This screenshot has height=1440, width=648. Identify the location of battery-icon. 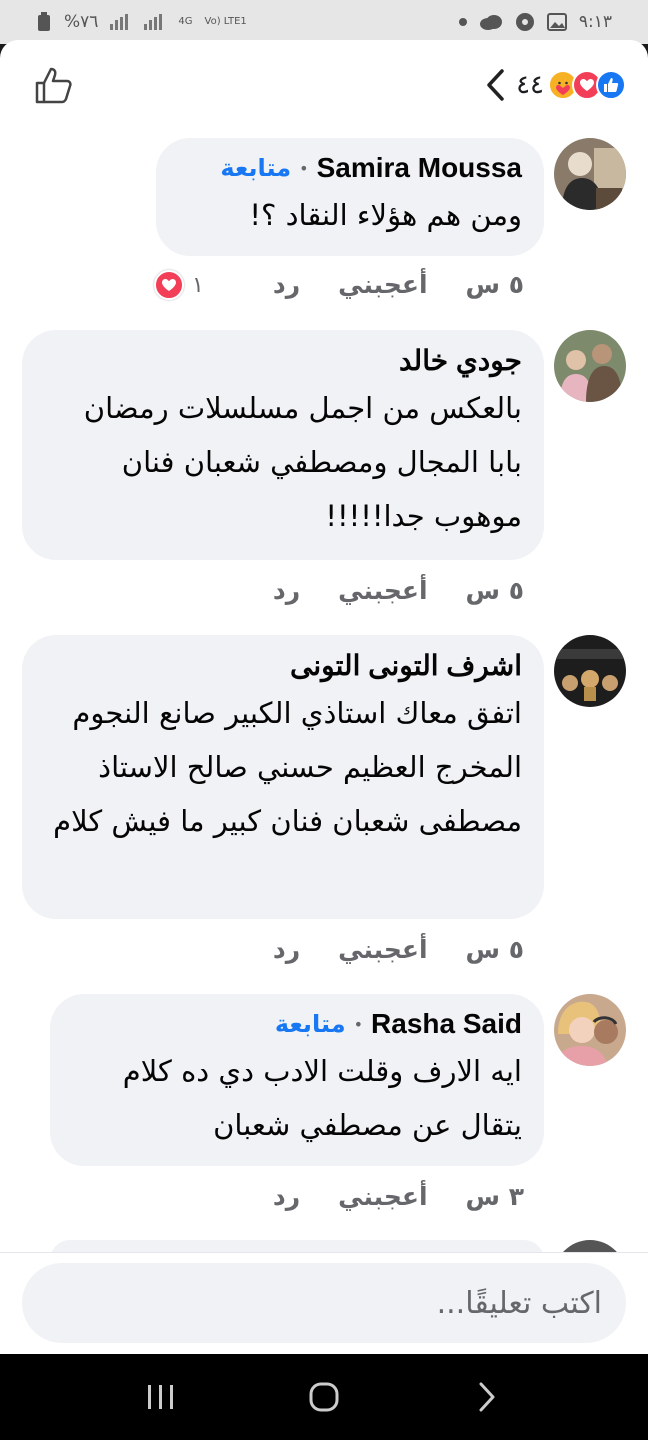
(44, 22).